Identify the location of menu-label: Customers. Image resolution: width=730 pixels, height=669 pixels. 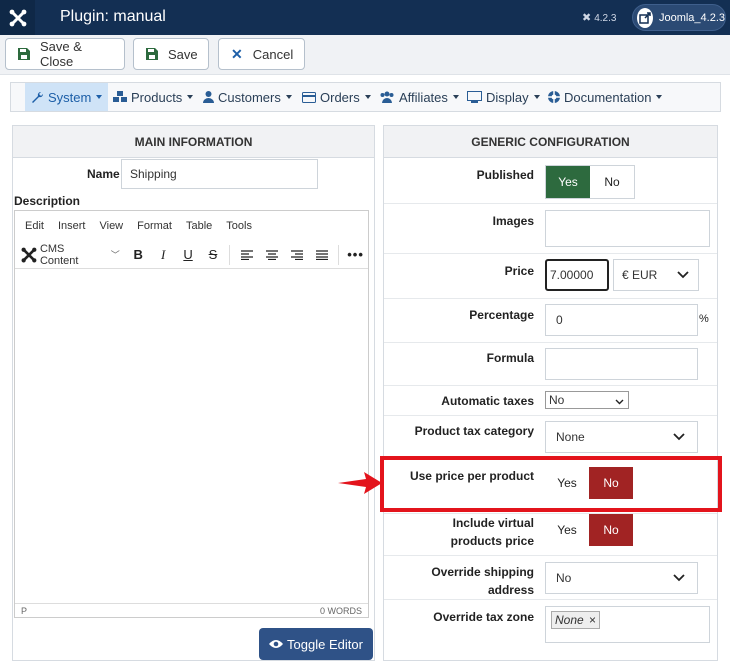
(249, 97).